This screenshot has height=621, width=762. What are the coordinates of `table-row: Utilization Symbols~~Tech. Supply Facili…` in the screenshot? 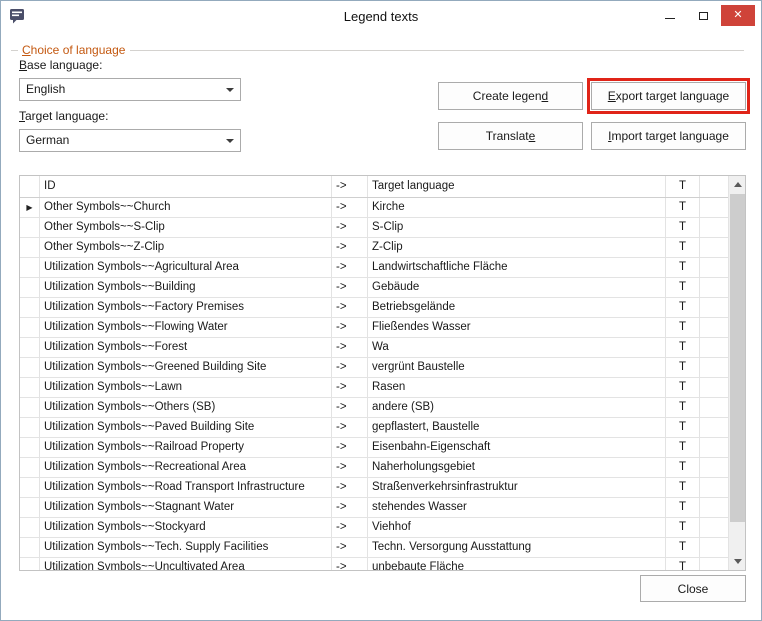 It's located at (382, 548).